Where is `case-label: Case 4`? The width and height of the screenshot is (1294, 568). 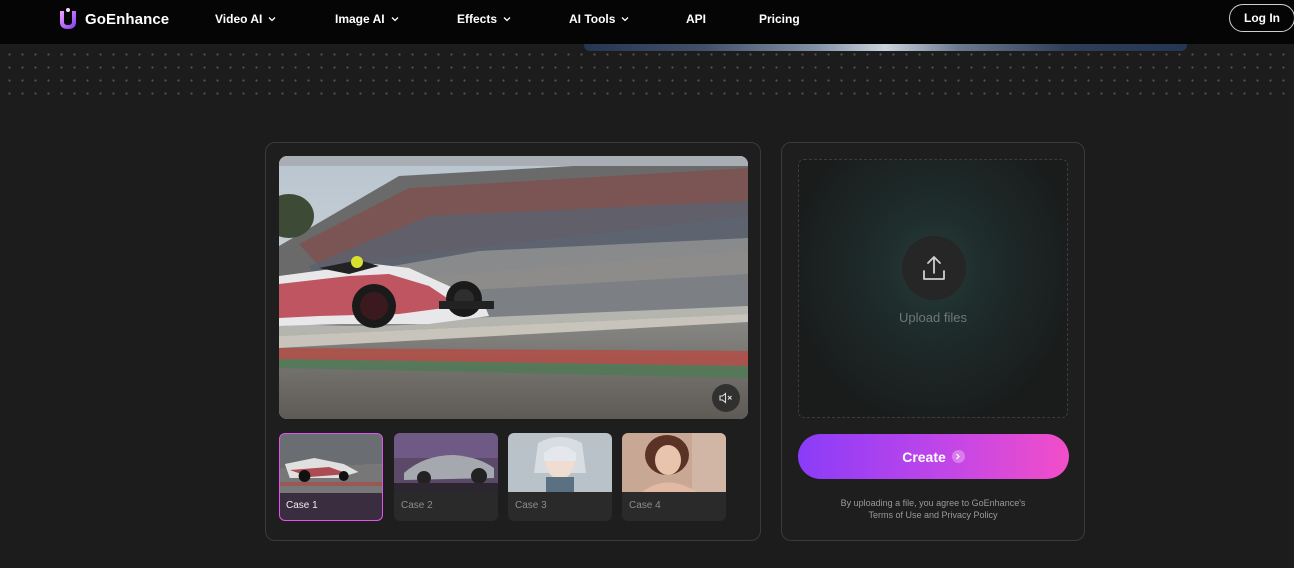 case-label: Case 4 is located at coordinates (645, 505).